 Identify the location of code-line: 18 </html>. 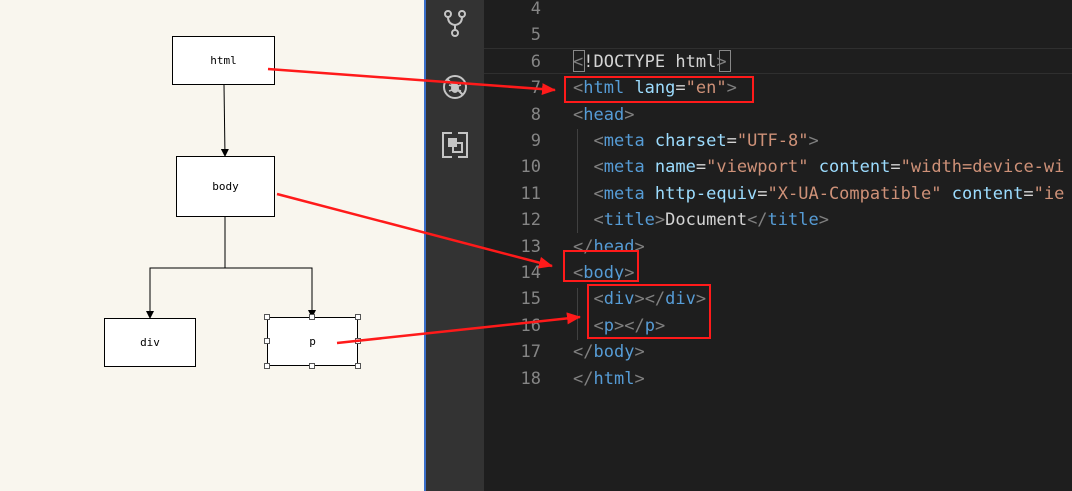
(778, 379).